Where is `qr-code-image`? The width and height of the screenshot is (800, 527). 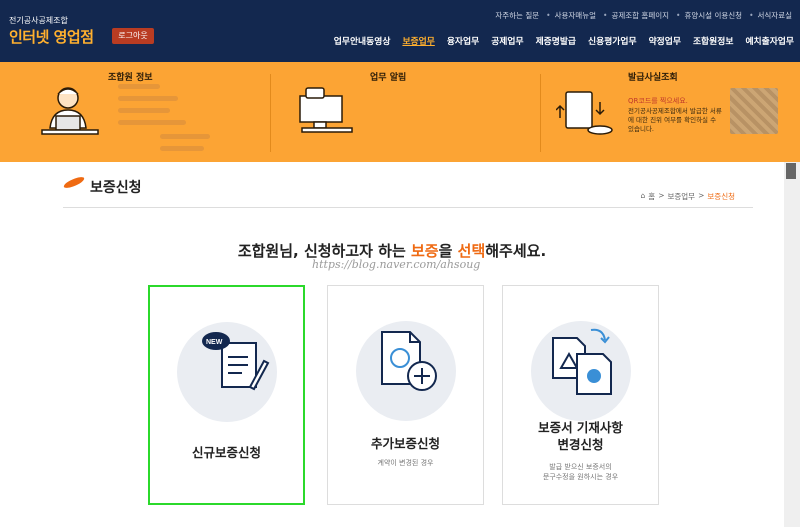
qr-code-image is located at coordinates (754, 111).